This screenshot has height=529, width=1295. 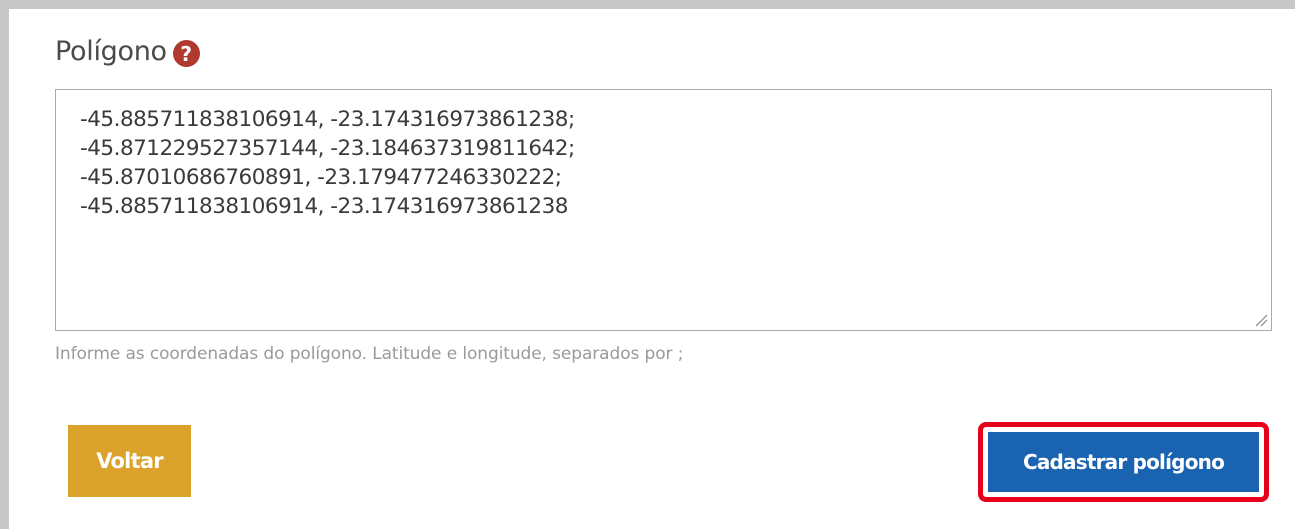 I want to click on question-circle-icon: ?, so click(x=186, y=53).